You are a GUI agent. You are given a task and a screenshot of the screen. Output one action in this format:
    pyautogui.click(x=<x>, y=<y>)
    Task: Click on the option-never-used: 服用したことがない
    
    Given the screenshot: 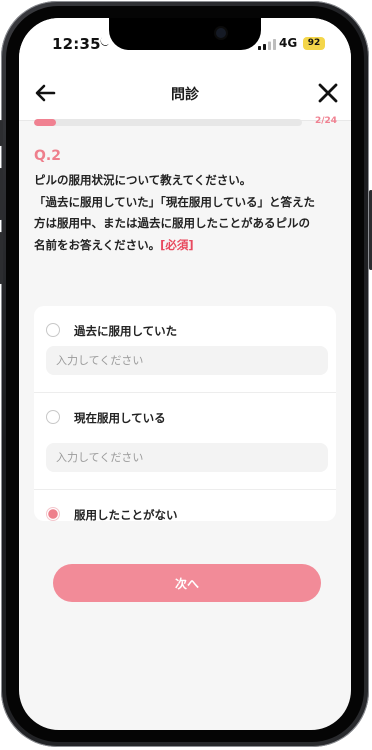 What is the action you would take?
    pyautogui.click(x=185, y=506)
    